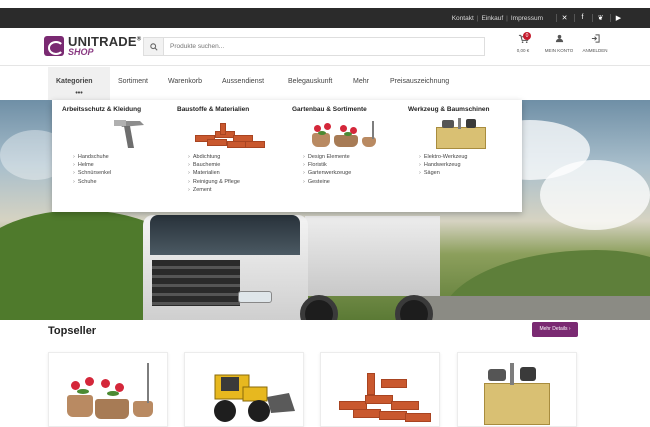 This screenshot has height=427, width=650. I want to click on truck-grill, so click(196, 283).